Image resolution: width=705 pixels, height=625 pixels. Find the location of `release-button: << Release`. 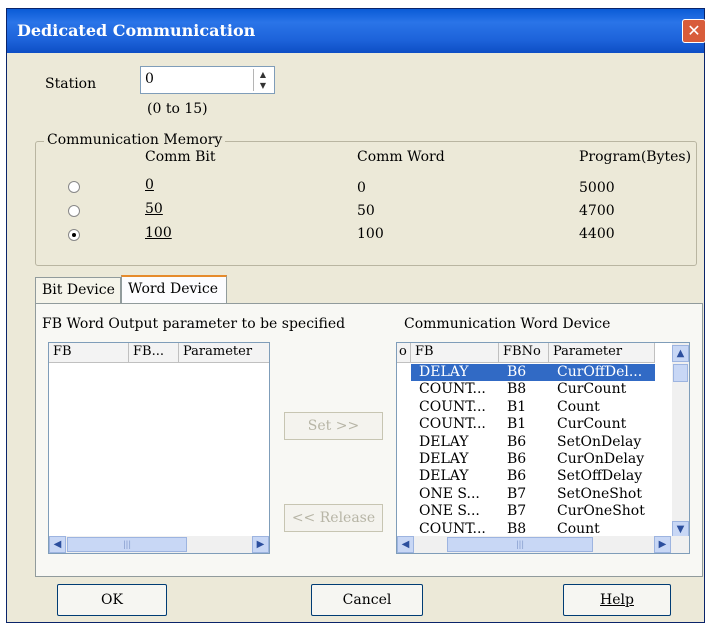

release-button: << Release is located at coordinates (333, 518).